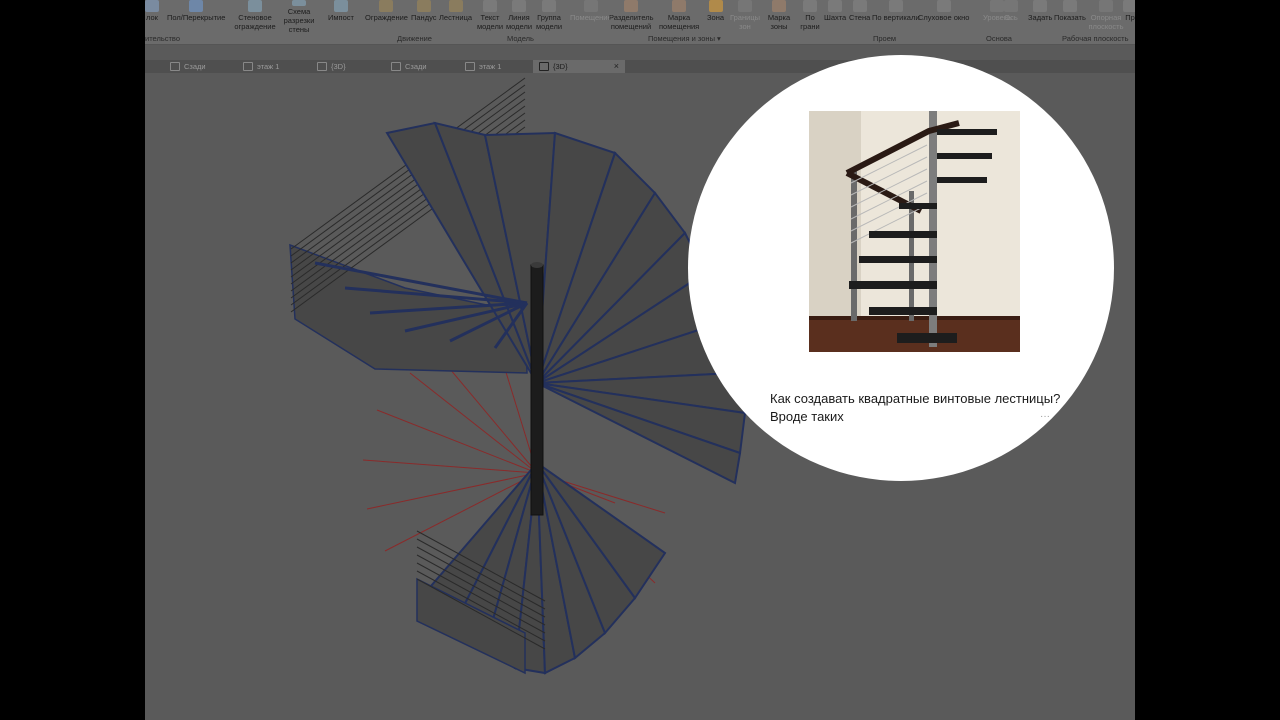 The width and height of the screenshot is (1280, 720). Describe the element at coordinates (914, 231) in the screenshot. I see `reference-stair-photo` at that location.